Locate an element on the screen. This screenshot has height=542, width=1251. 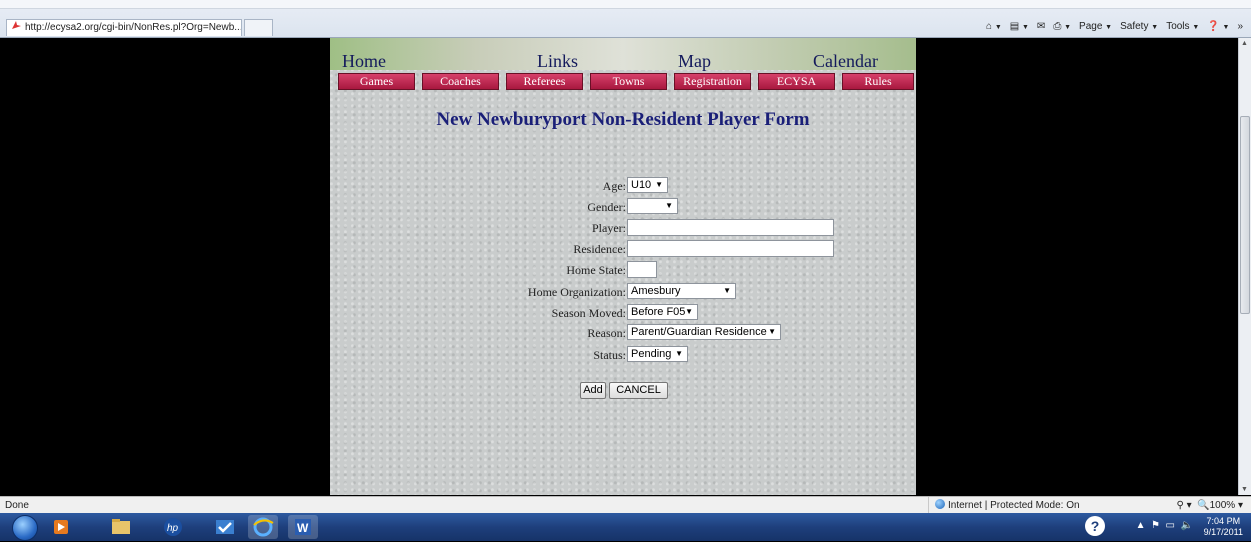
mail-icon: ✉ is located at coordinates (1041, 27).